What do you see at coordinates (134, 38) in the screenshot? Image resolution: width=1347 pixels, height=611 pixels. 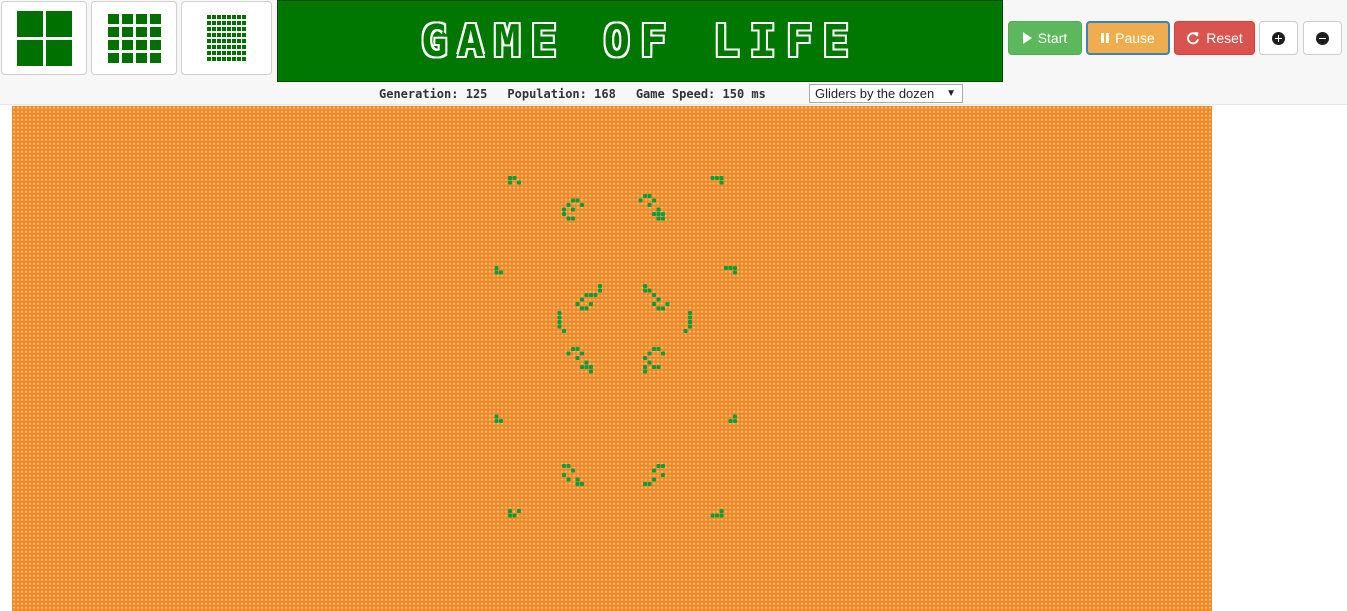 I see `medium-cells-button` at bounding box center [134, 38].